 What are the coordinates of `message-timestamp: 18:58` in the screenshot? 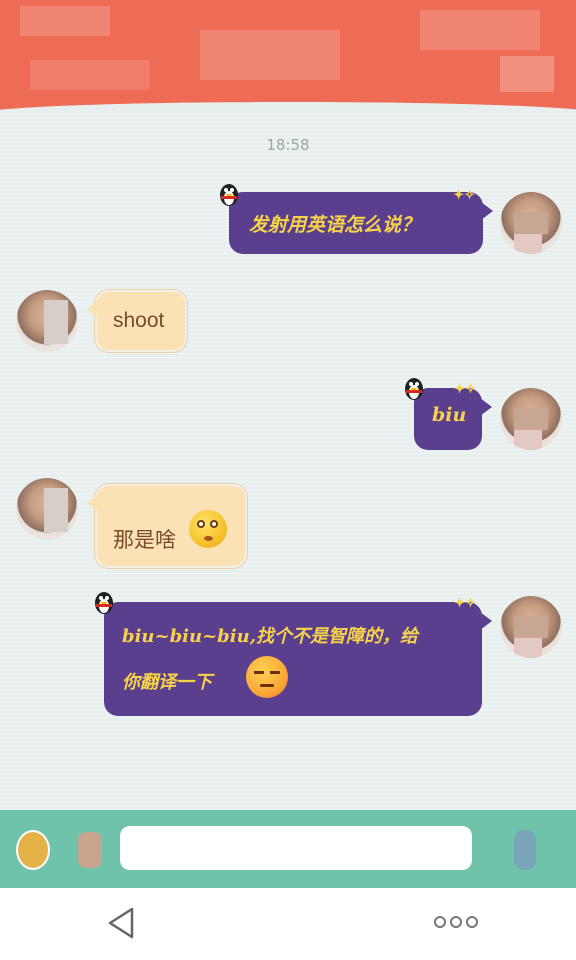 It's located at (288, 145).